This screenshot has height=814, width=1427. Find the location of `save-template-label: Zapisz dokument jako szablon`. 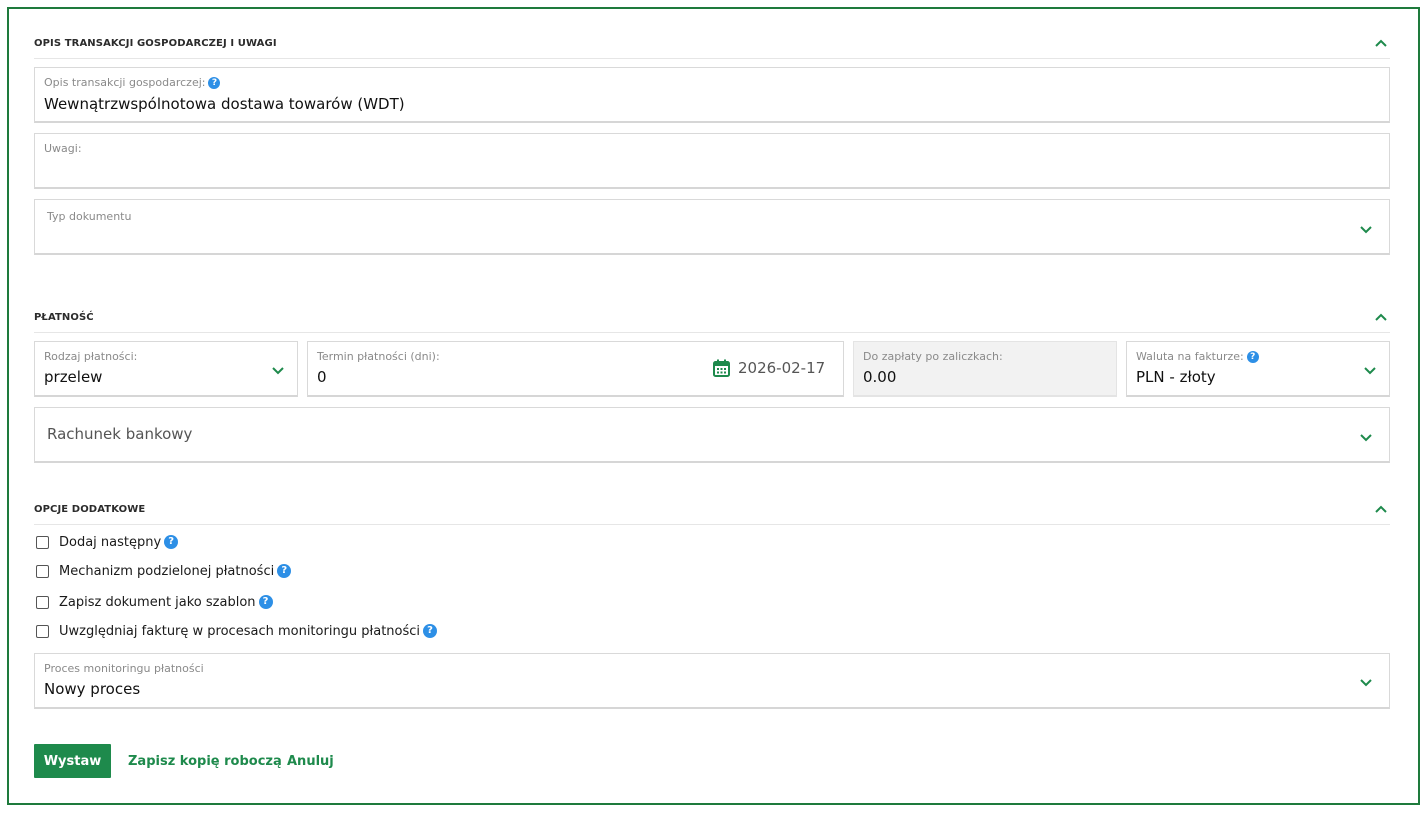

save-template-label: Zapisz dokument jako szablon is located at coordinates (157, 602).